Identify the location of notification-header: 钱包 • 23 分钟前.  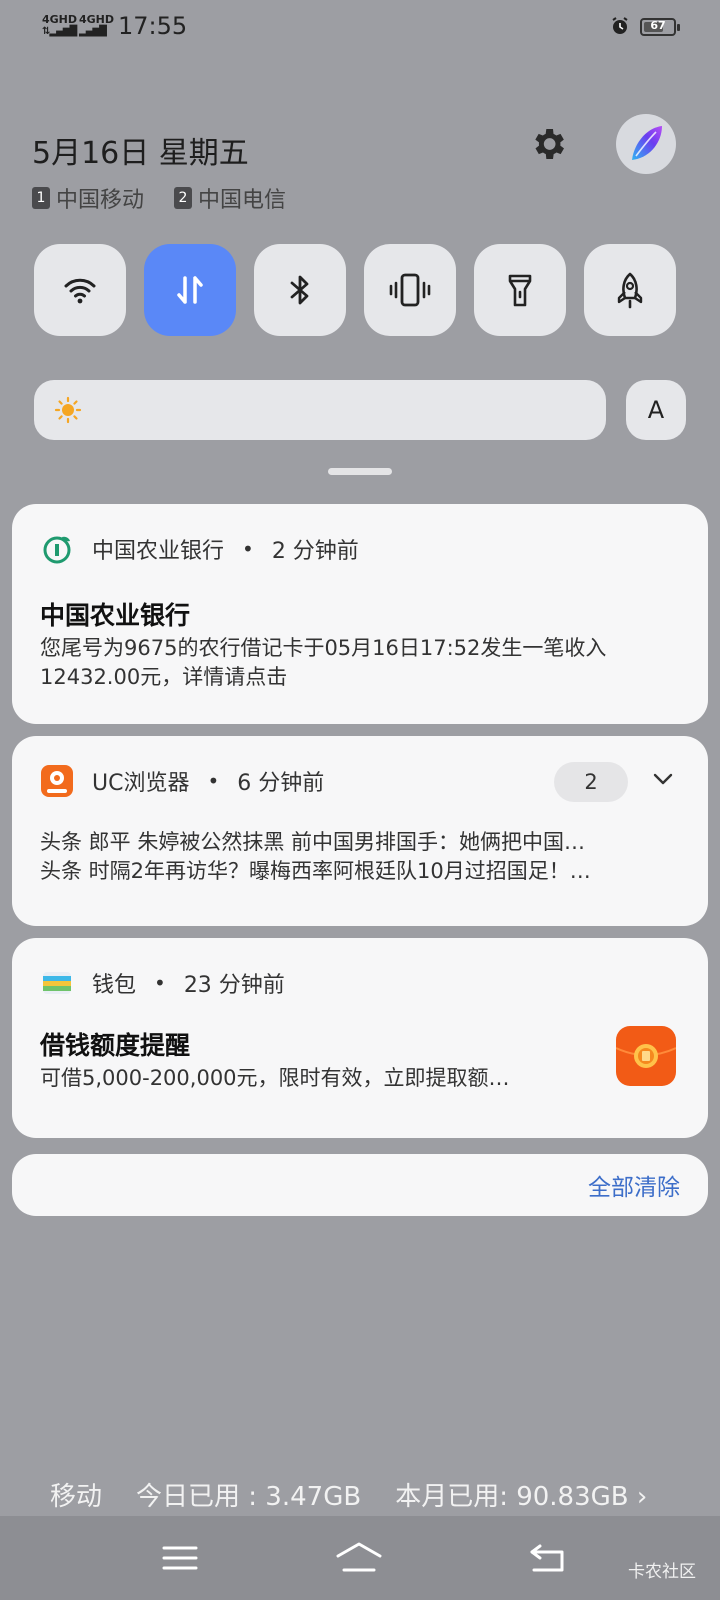
(162, 983).